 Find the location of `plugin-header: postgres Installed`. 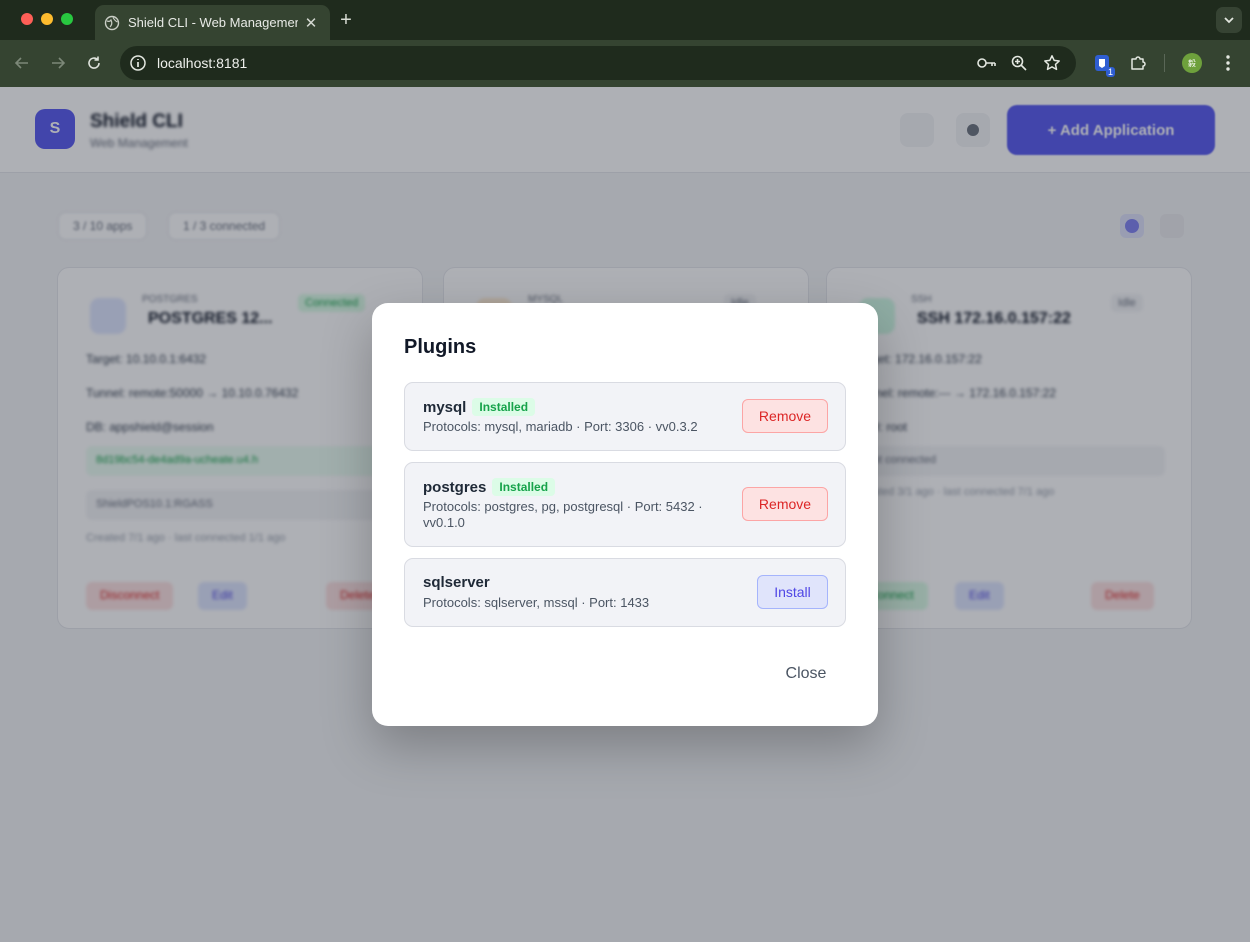

plugin-header: postgres Installed is located at coordinates (489, 487).